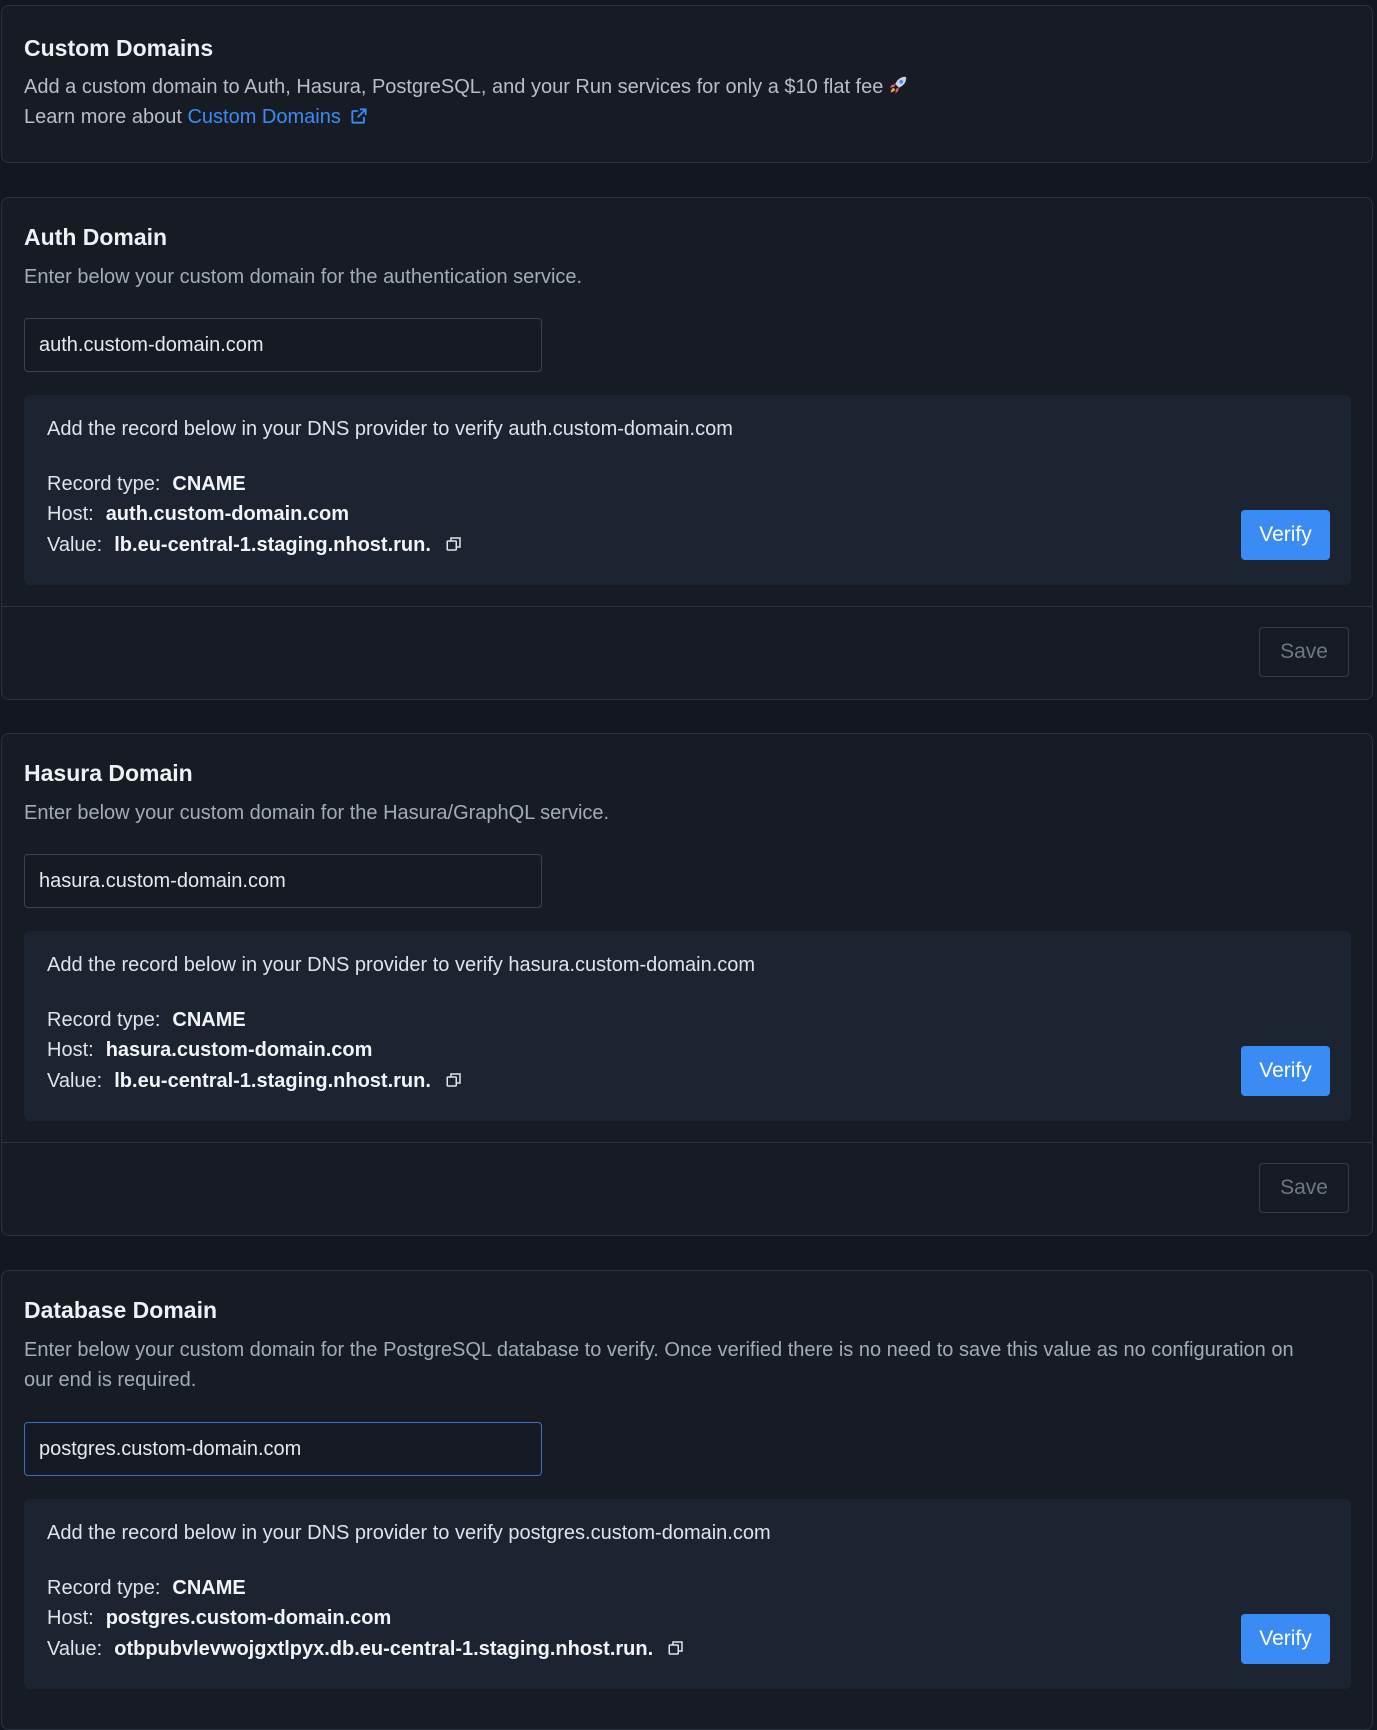 The height and width of the screenshot is (1730, 1377). Describe the element at coordinates (239, 1050) in the screenshot. I see `host-value: hasura.custom-domain.com` at that location.